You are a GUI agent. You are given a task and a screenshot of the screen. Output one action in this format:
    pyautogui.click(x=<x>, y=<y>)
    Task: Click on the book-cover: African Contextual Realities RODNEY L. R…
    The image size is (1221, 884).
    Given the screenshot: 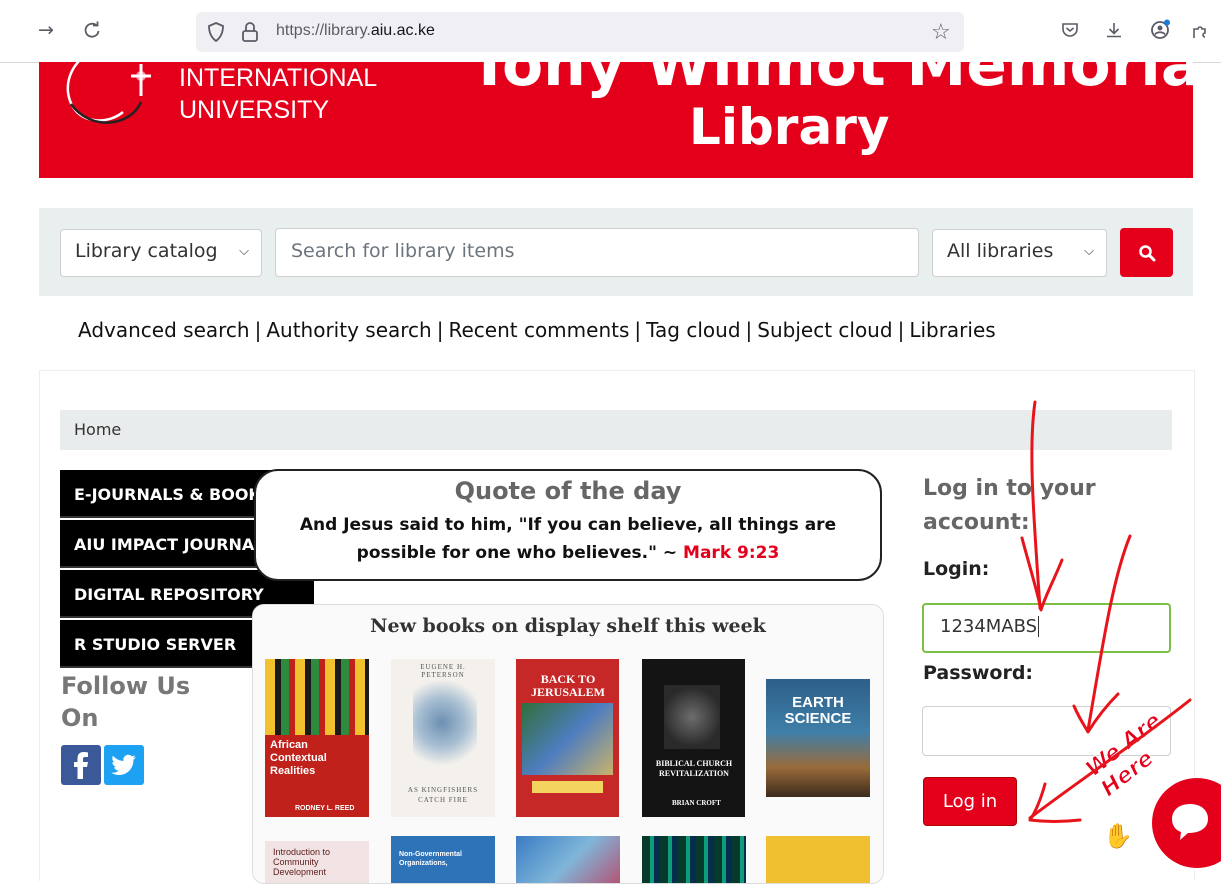 What is the action you would take?
    pyautogui.click(x=317, y=738)
    